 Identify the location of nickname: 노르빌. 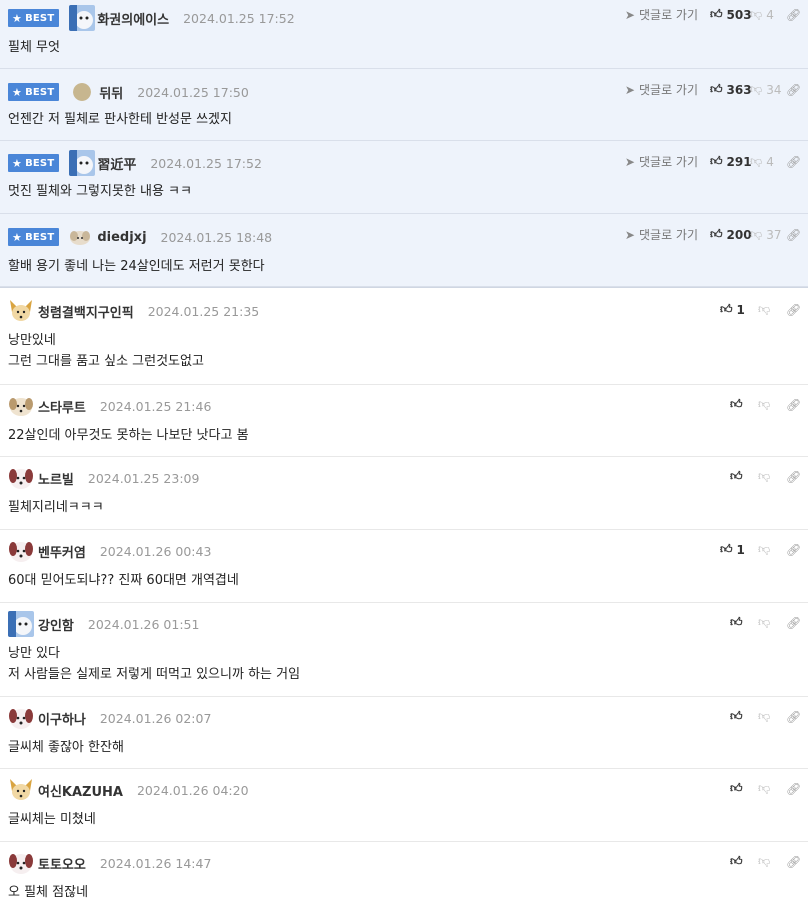
(56, 478).